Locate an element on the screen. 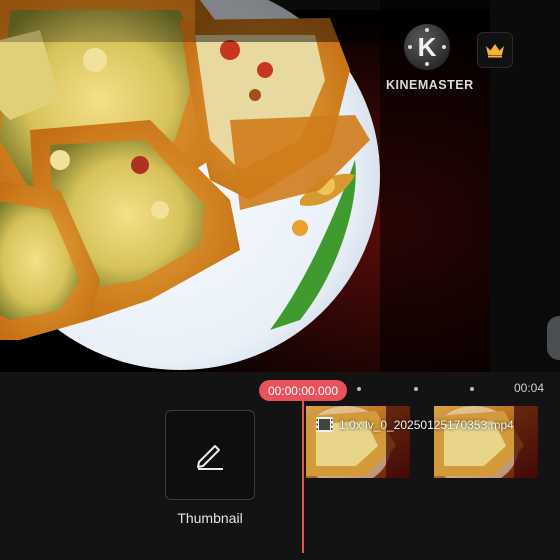 The height and width of the screenshot is (560, 560). kinemaster-logo-icon: K is located at coordinates (427, 47).